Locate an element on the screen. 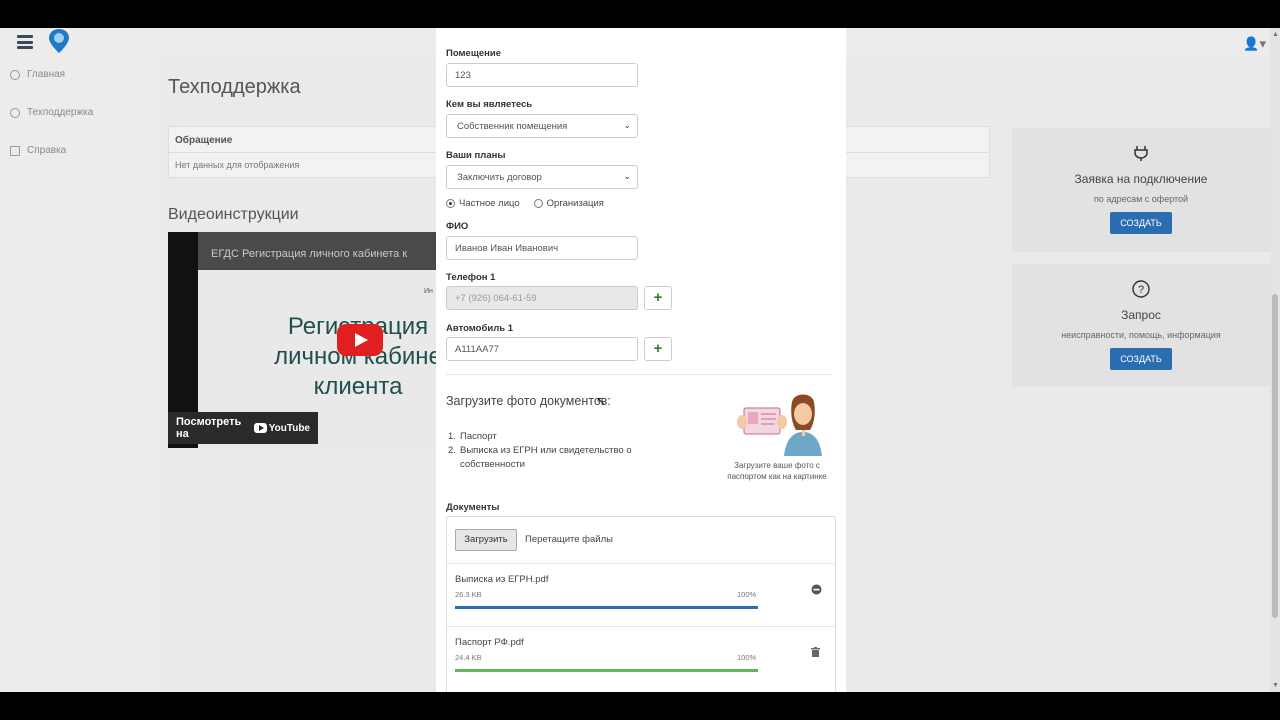  video-overlay-line: клиента is located at coordinates (358, 386).